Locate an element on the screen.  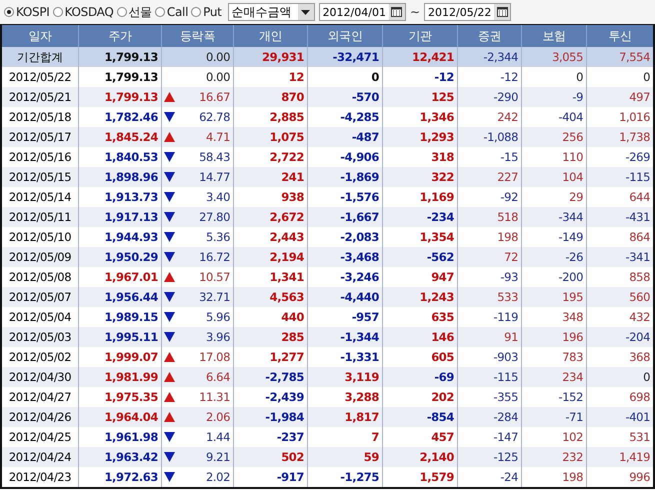
value-cell-text: 432 is located at coordinates (639, 317).